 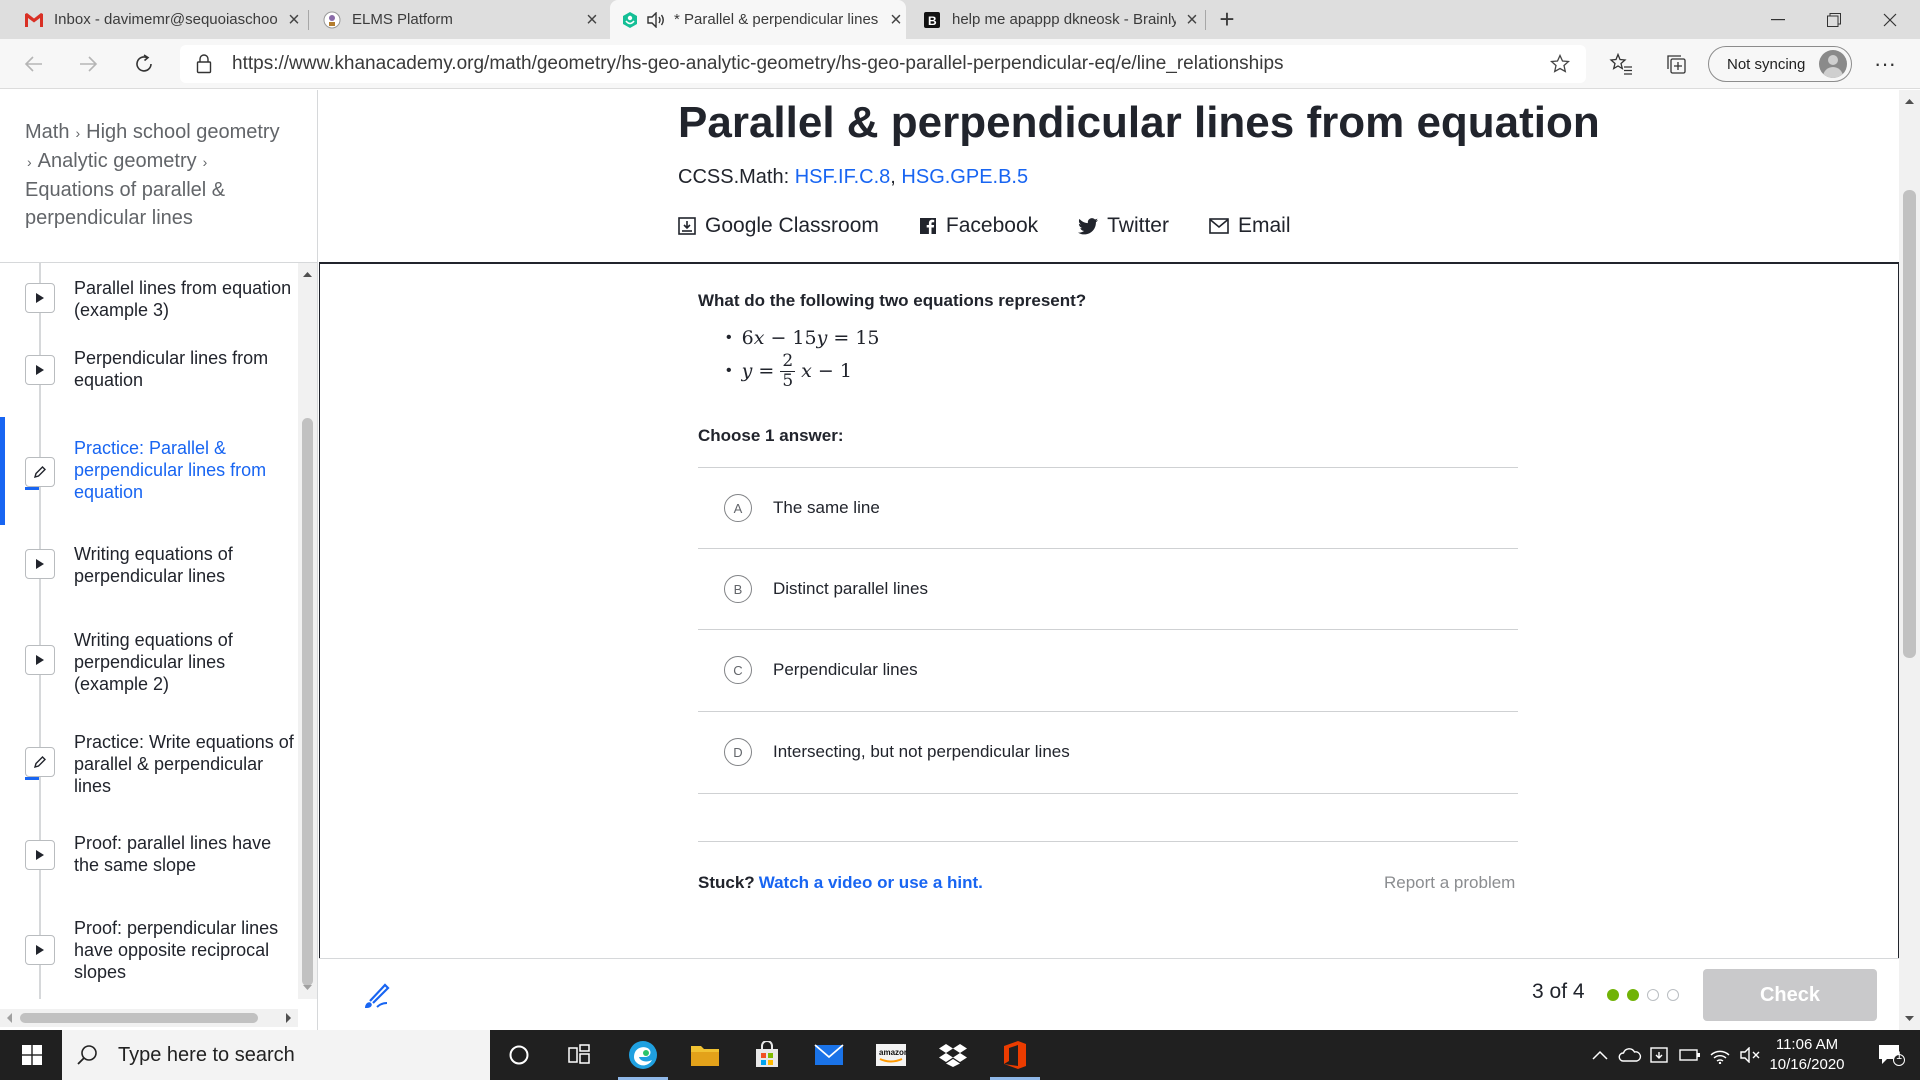 What do you see at coordinates (1123, 226) in the screenshot?
I see `share-twitter: Twitter` at bounding box center [1123, 226].